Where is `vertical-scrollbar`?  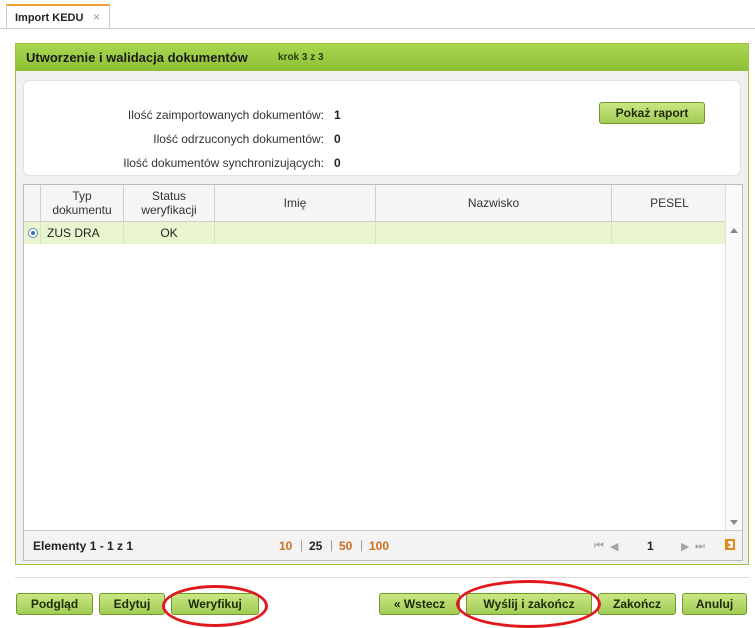
vertical-scrollbar is located at coordinates (733, 358).